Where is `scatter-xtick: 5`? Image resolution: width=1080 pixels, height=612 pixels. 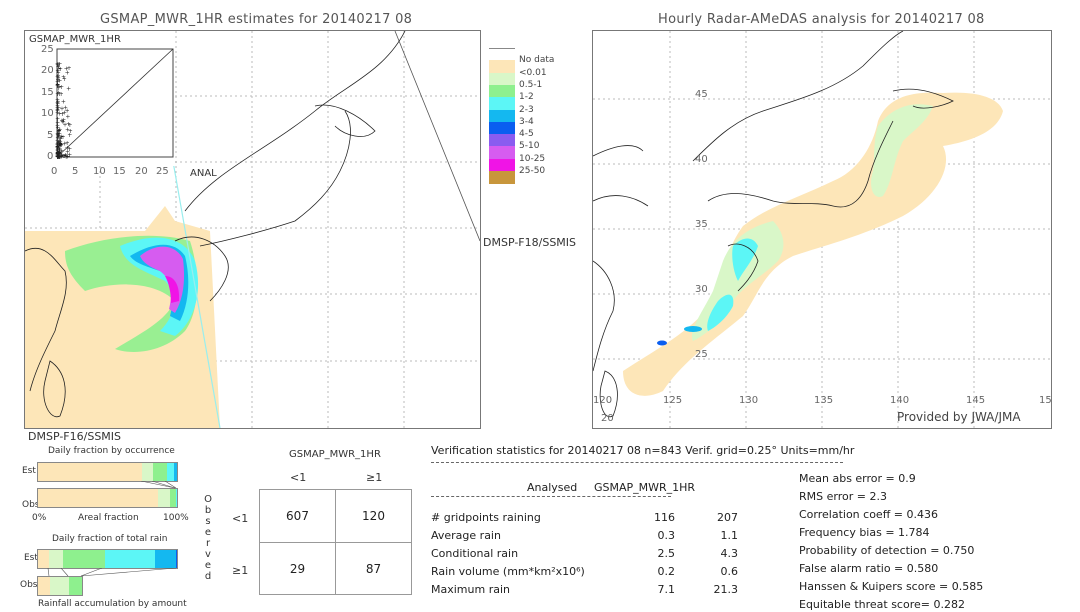 scatter-xtick: 5 is located at coordinates (75, 171).